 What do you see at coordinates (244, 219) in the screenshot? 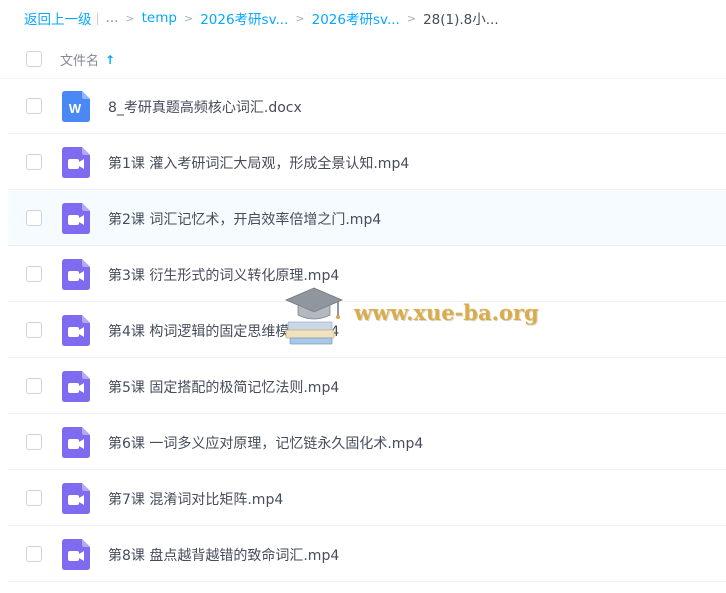
I see `file-name: 第2课 词汇记忆术，开启效率倍增之门.mp4` at bounding box center [244, 219].